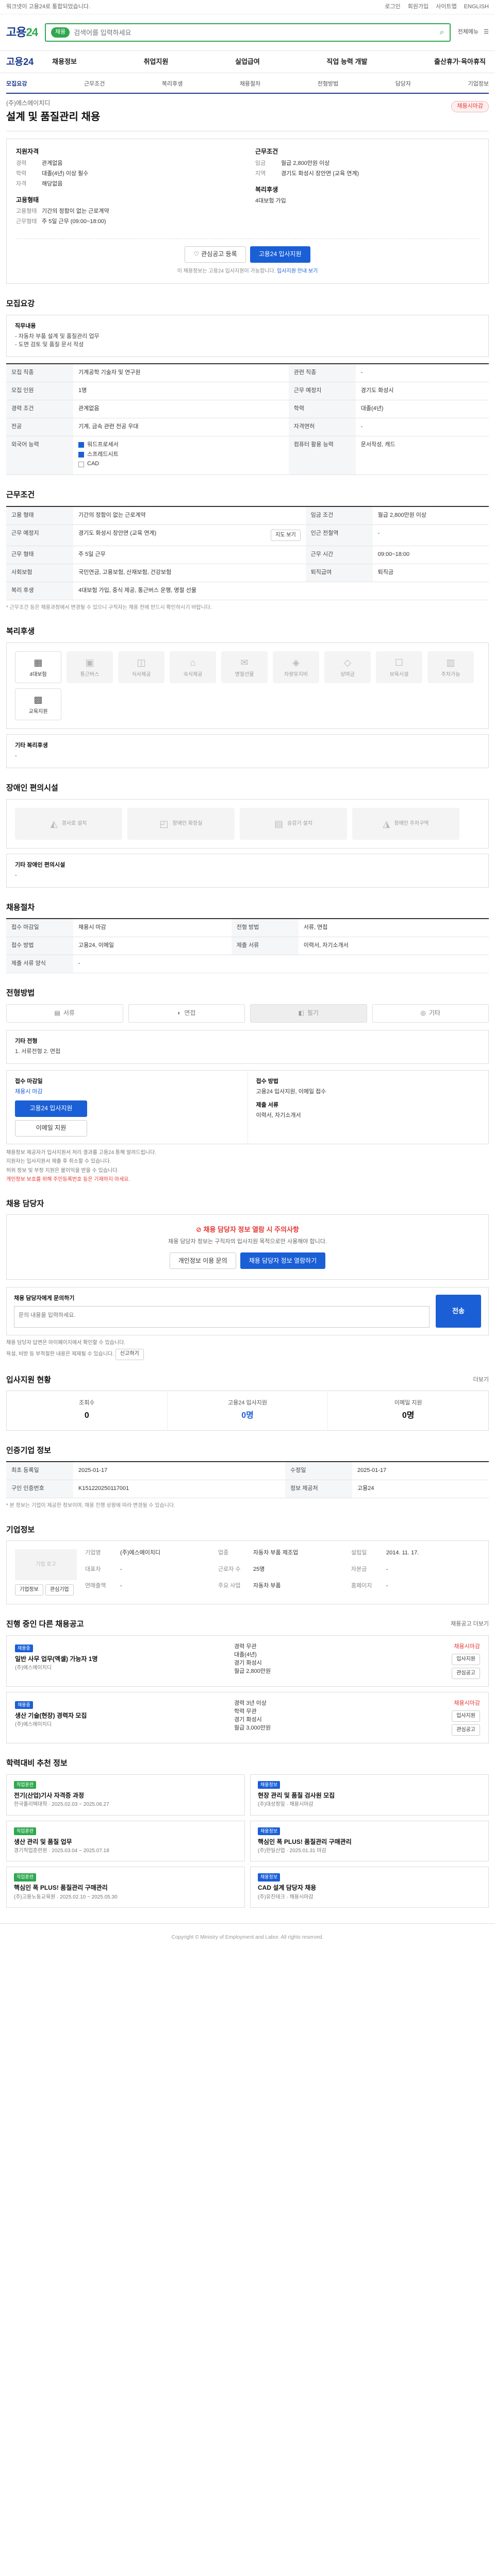 The height and width of the screenshot is (2576, 495). What do you see at coordinates (255, 32) in the screenshot?
I see `search-input` at bounding box center [255, 32].